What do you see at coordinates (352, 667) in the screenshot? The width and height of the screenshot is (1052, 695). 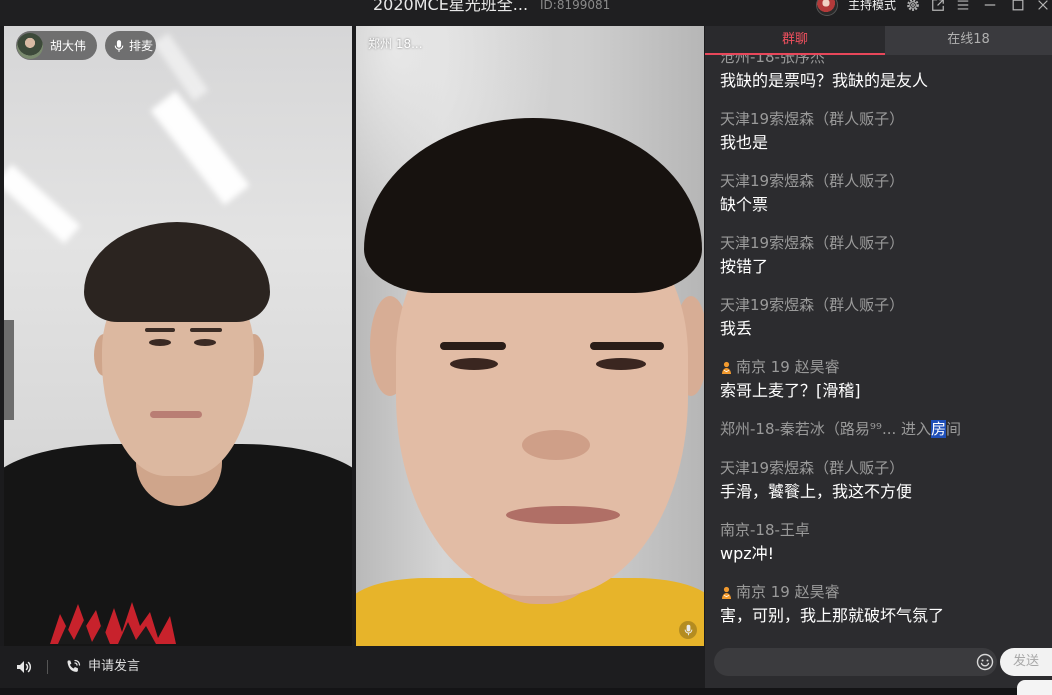 I see `control-bar: 申请发言` at bounding box center [352, 667].